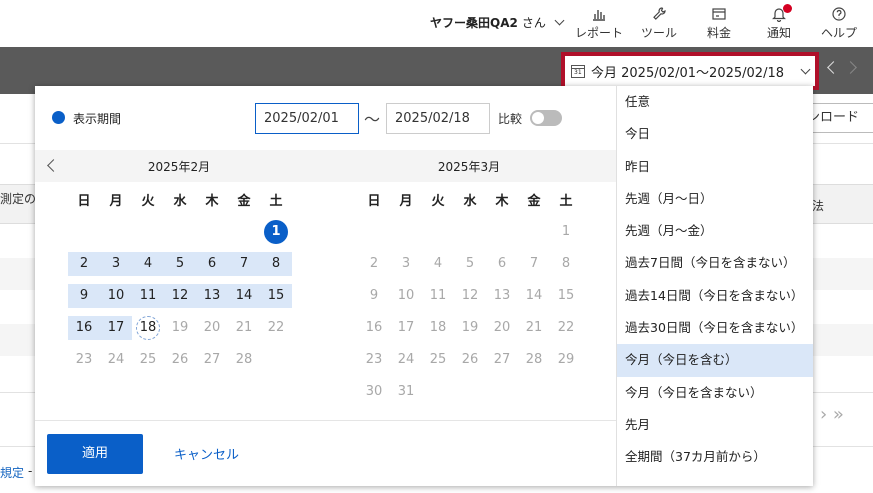 This screenshot has width=873, height=493. Describe the element at coordinates (84, 201) in the screenshot. I see `weekday-label: 日` at that location.